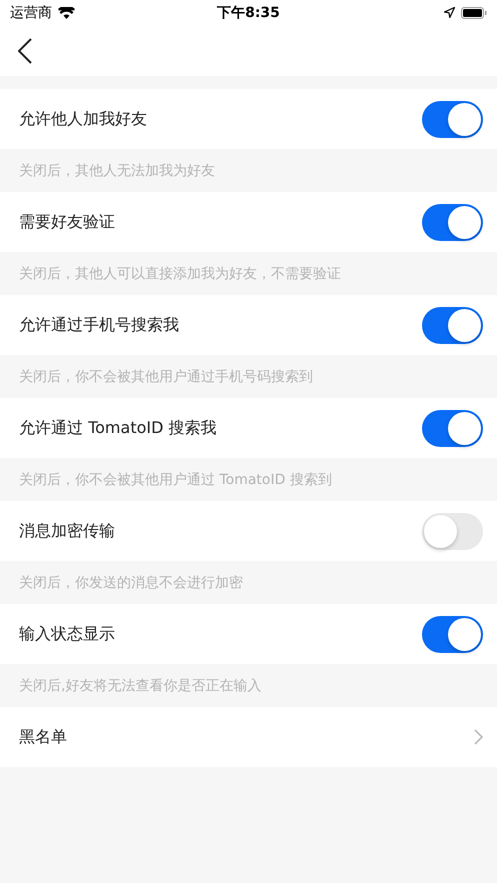  Describe the element at coordinates (66, 12) in the screenshot. I see `wifi-icon` at that location.